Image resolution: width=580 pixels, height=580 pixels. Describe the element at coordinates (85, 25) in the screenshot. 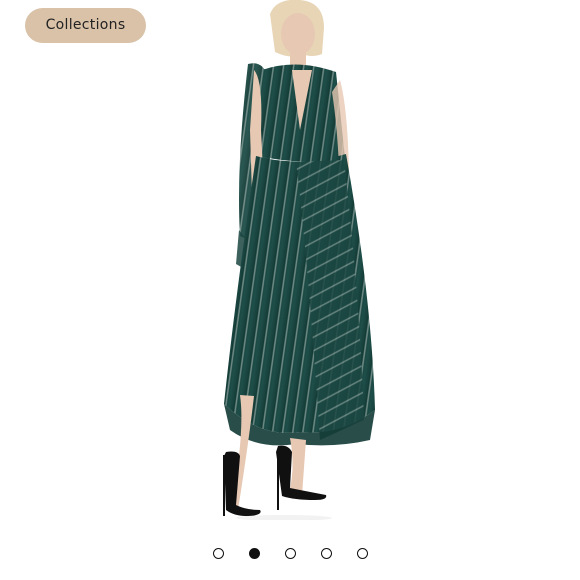

I see `collections-button: Collections` at that location.